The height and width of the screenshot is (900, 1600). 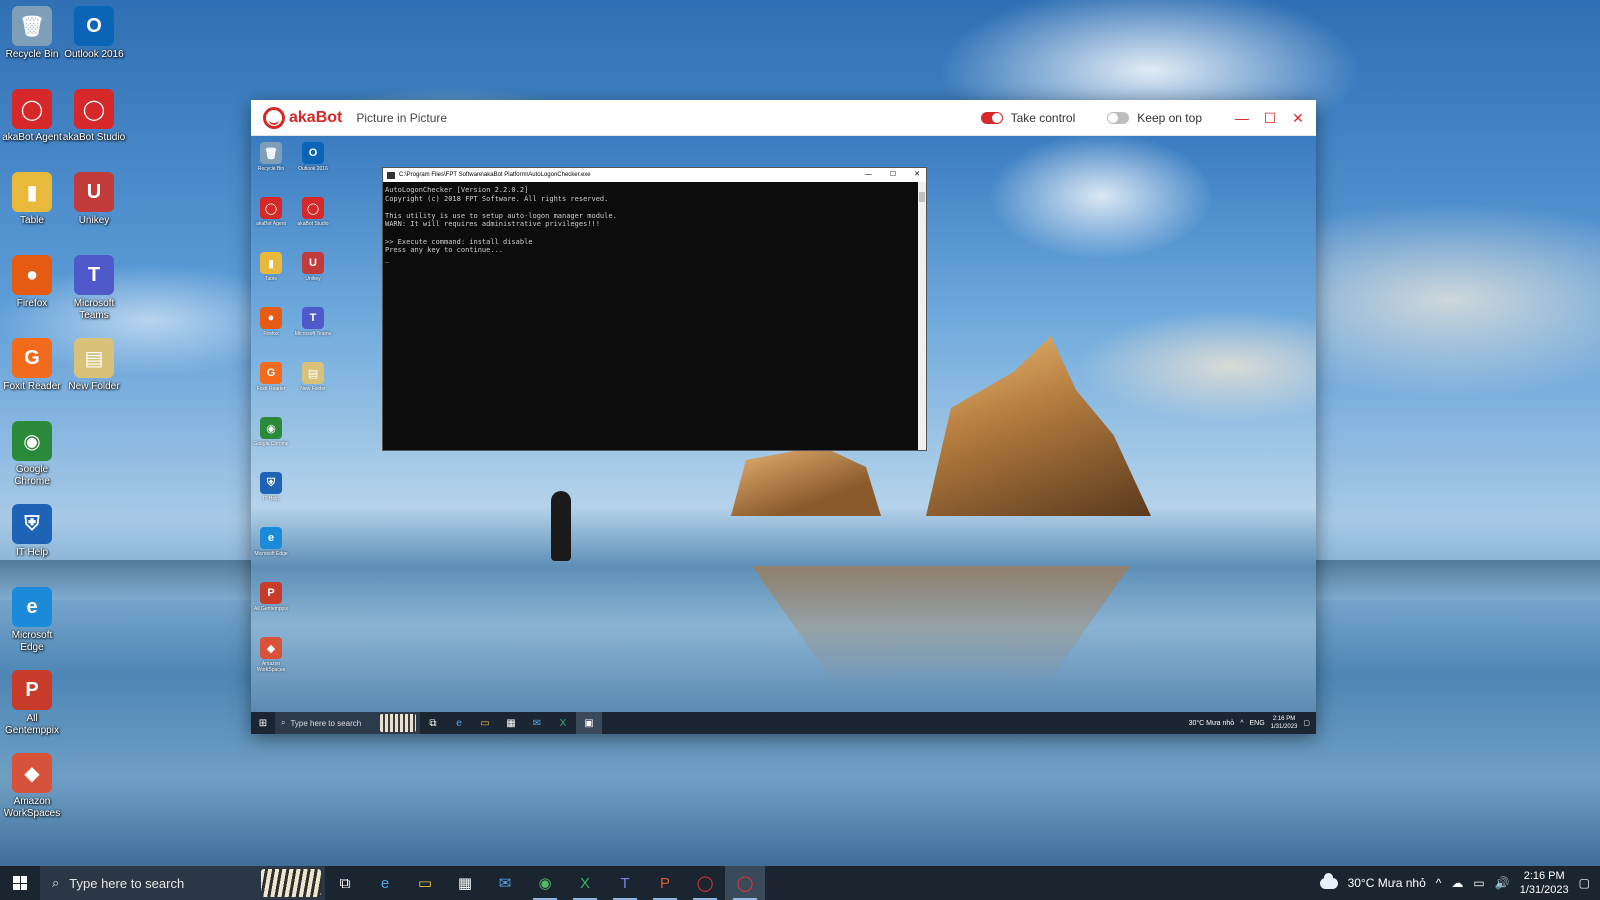 What do you see at coordinates (1257, 723) in the screenshot?
I see `remote-language: ENG` at bounding box center [1257, 723].